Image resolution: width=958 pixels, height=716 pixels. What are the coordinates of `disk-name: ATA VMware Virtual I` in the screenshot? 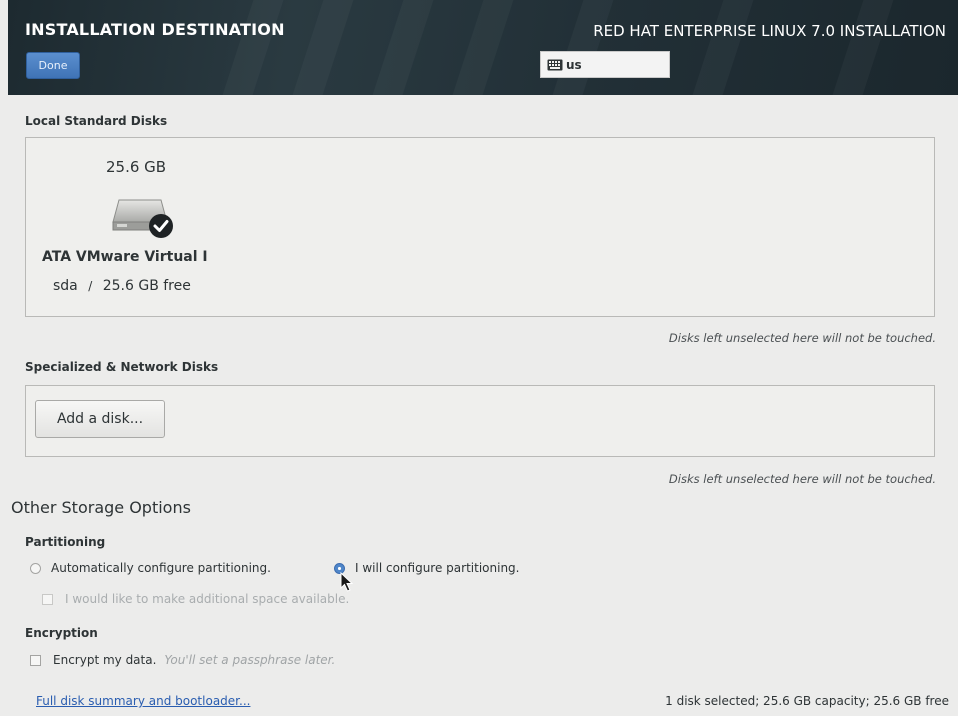 It's located at (125, 257).